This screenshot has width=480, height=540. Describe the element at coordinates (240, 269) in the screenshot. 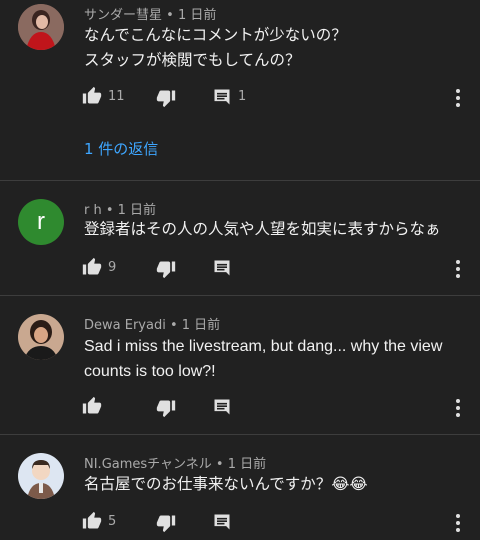

I see `comment-actions: 9` at that location.